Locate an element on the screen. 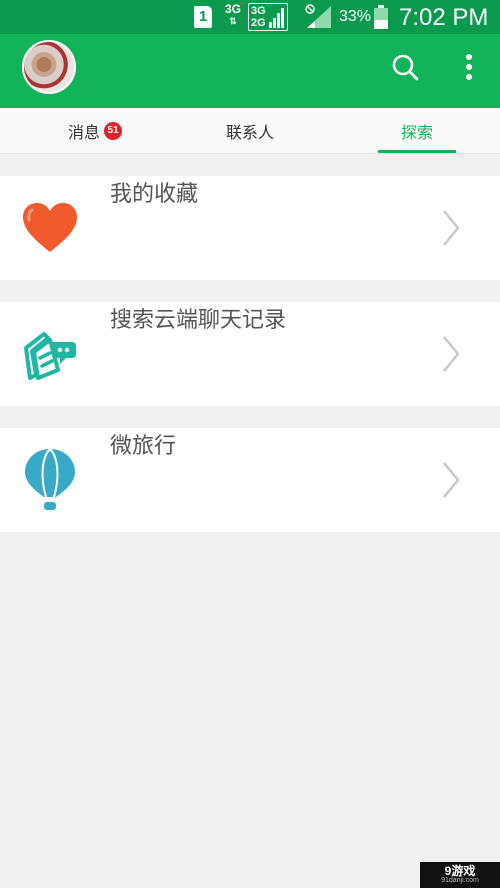 The height and width of the screenshot is (888, 500). list-item-favorites: 我的收藏 is located at coordinates (250, 228).